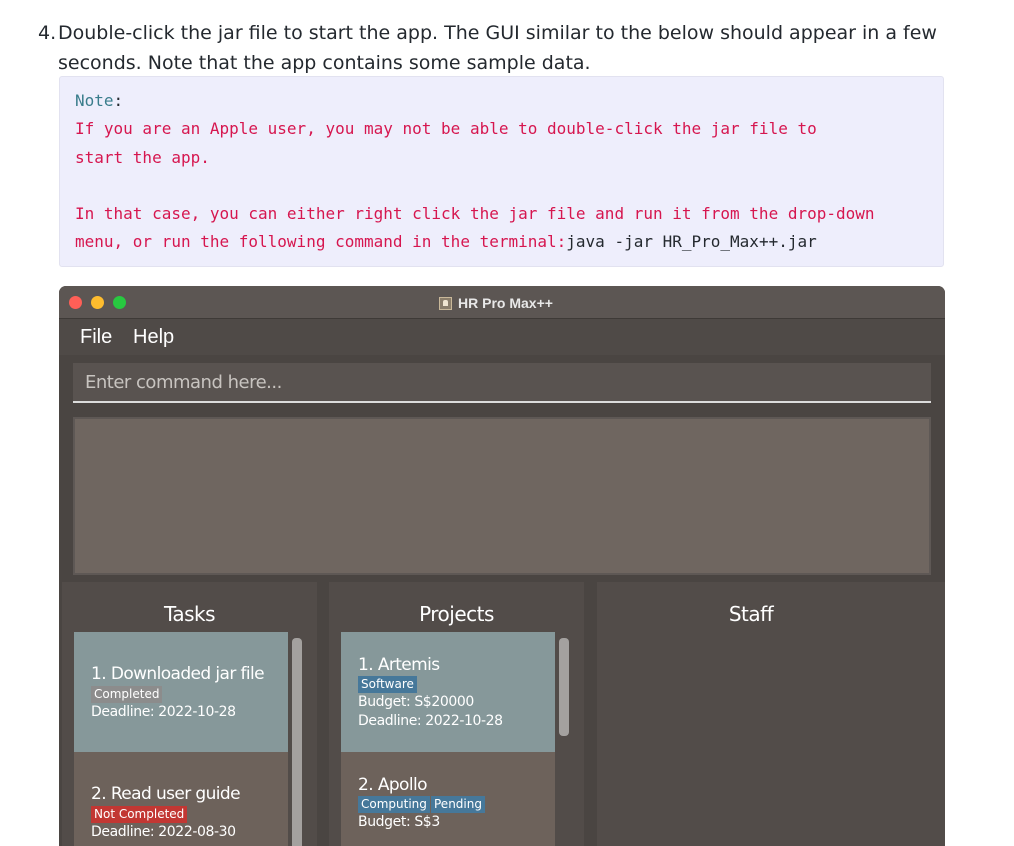 The width and height of the screenshot is (1014, 846). I want to click on project-card: 2. Apollo Computing Pending Budget: S$3, so click(448, 799).